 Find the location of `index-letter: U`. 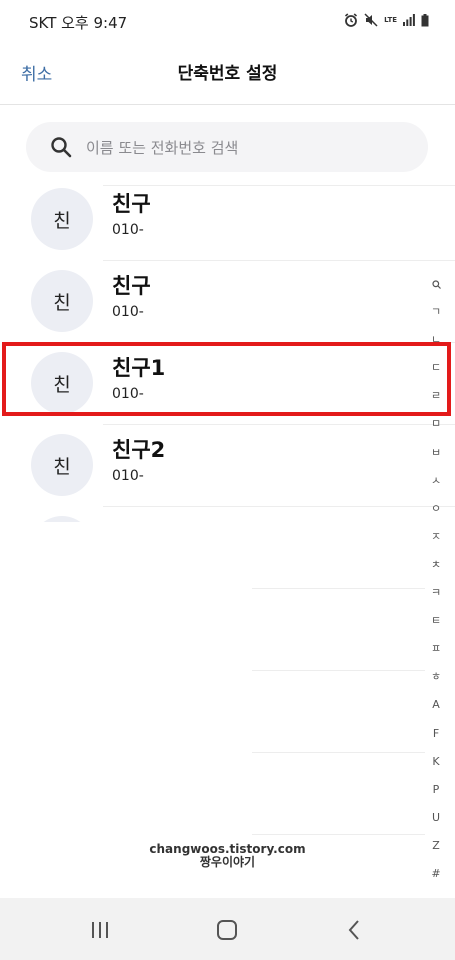

index-letter: U is located at coordinates (436, 818).